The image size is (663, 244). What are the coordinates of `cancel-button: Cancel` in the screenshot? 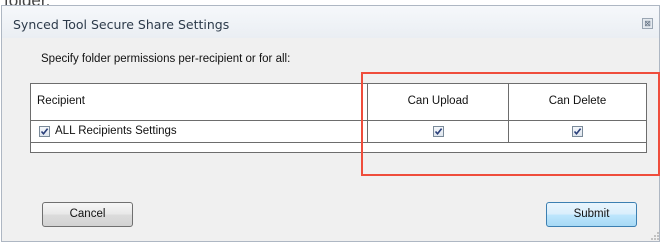 It's located at (87, 214).